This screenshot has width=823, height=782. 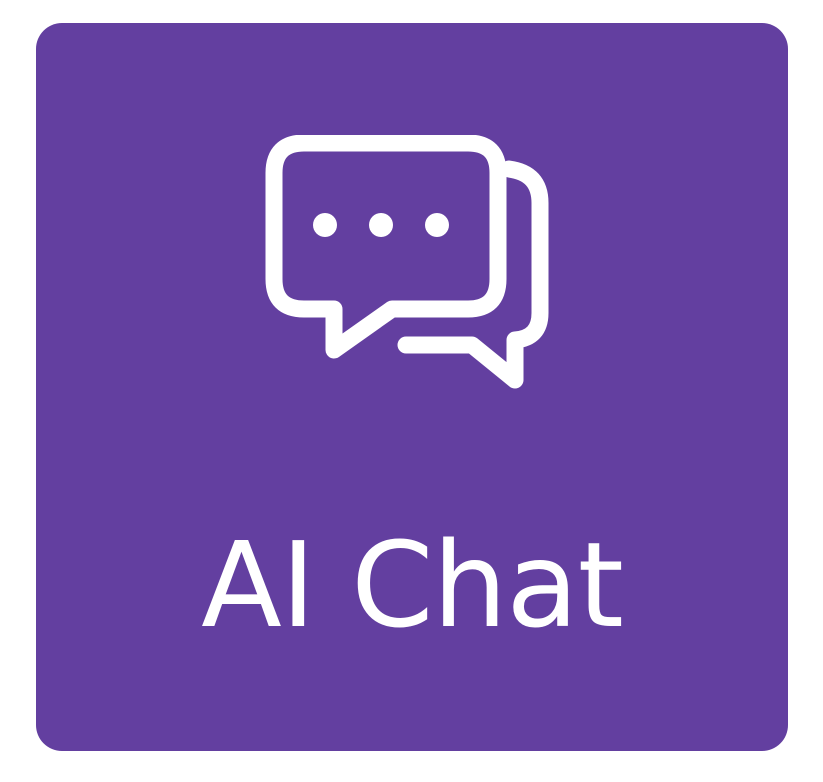 I want to click on app-tile-label: AI Chat, so click(x=412, y=585).